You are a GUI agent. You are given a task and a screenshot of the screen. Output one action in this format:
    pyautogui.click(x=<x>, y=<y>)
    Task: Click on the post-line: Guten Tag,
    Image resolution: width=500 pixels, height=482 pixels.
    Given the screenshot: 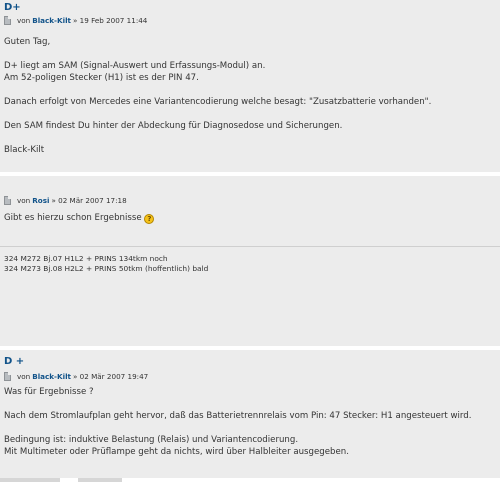 What is the action you would take?
    pyautogui.click(x=27, y=42)
    